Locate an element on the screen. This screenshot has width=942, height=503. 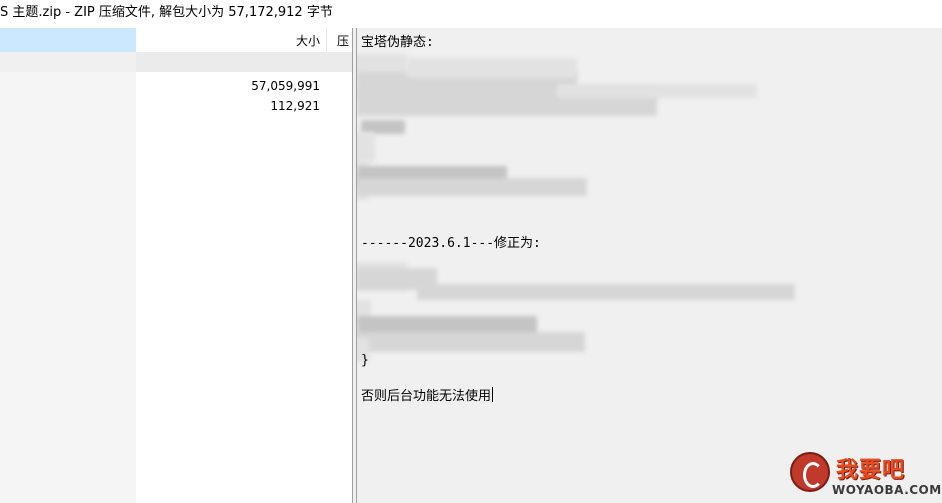
logo-emblem-icon is located at coordinates (810, 472).